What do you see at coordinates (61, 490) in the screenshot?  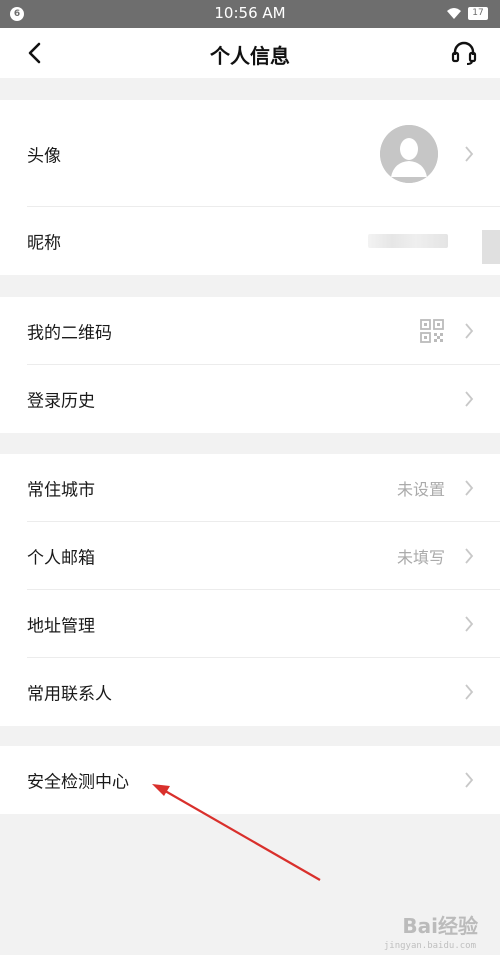 I see `city-label: 常住城市` at bounding box center [61, 490].